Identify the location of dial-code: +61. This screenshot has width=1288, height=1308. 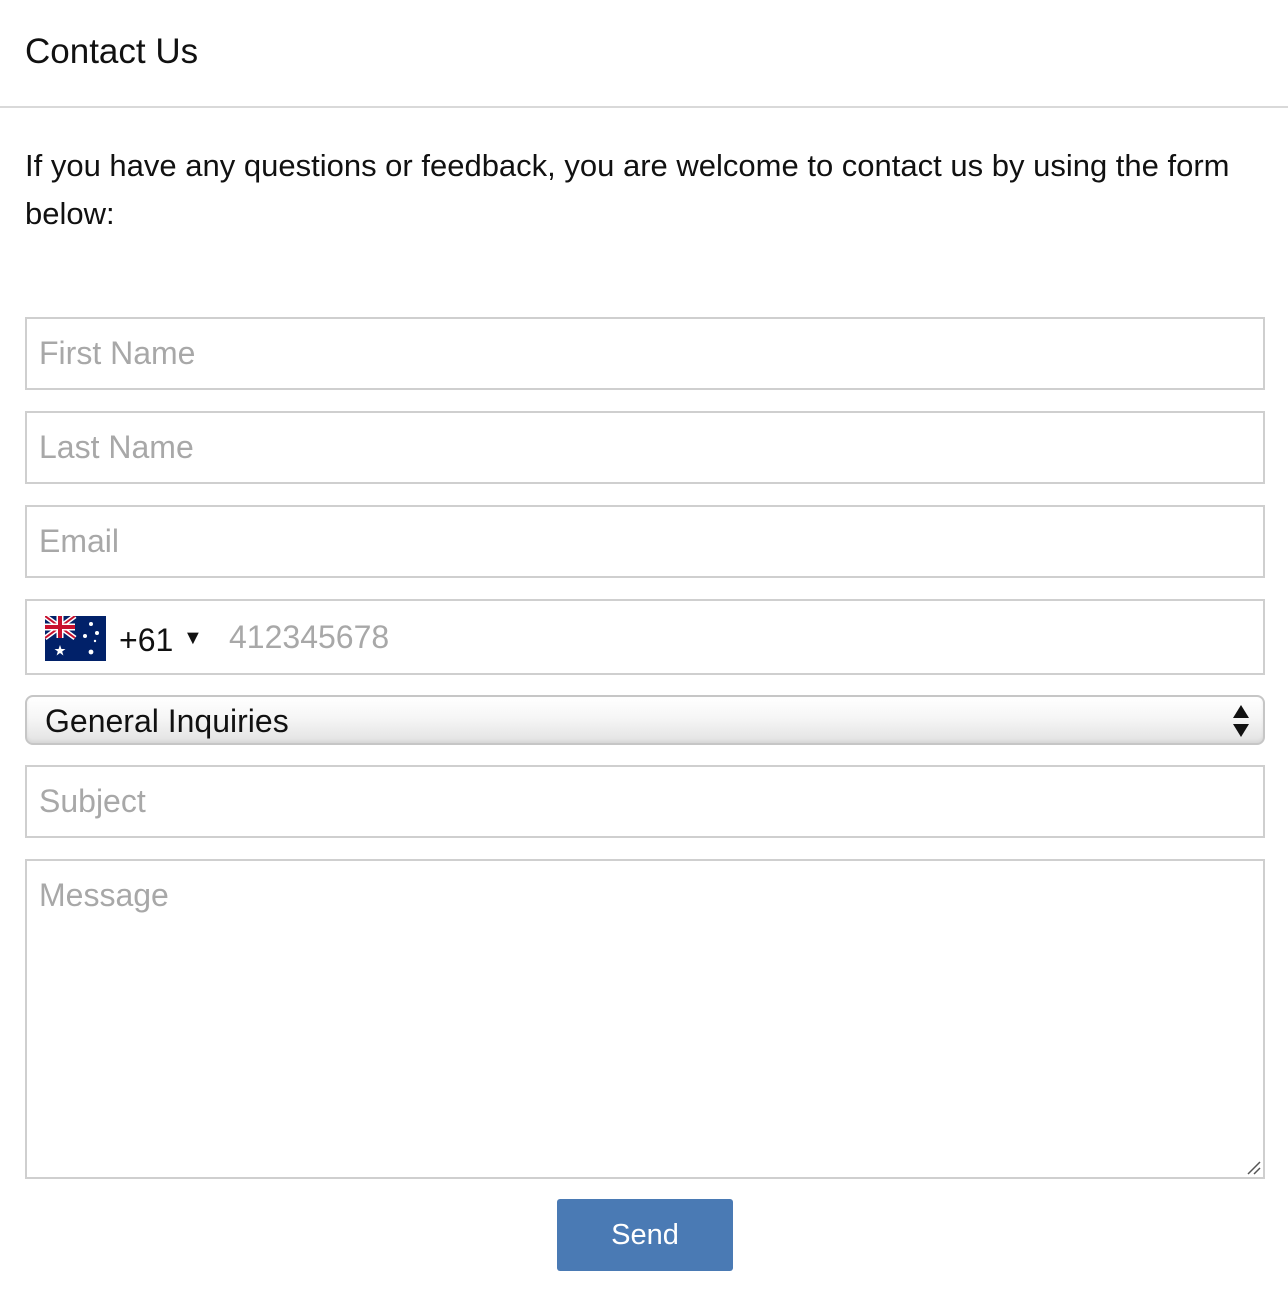
(146, 640).